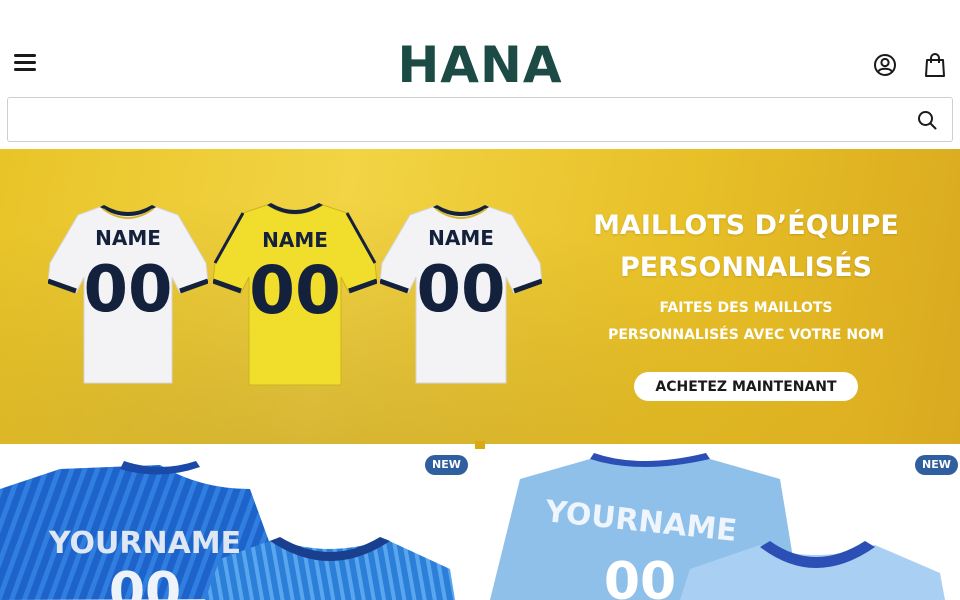 This screenshot has width=960, height=600. I want to click on hero-title-line-2: PERSONNALISÉS, so click(746, 267).